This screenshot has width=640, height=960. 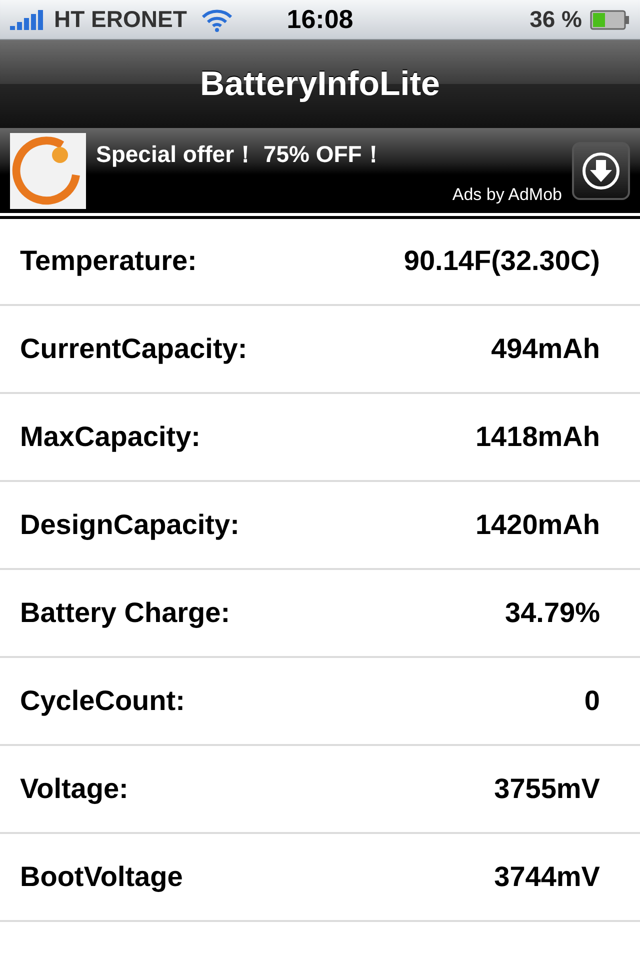 I want to click on carrier-name: HT ERONET, so click(x=120, y=19).